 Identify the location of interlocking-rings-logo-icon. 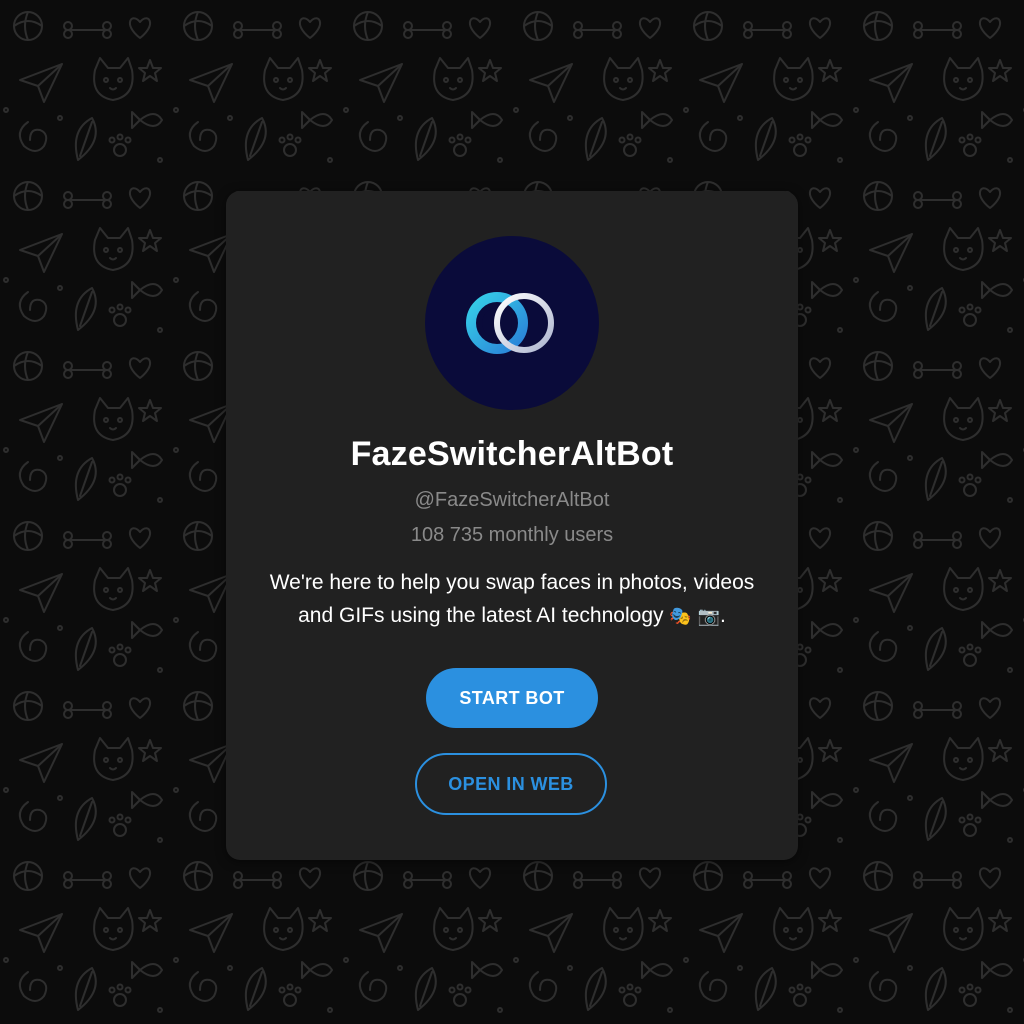
(510, 323).